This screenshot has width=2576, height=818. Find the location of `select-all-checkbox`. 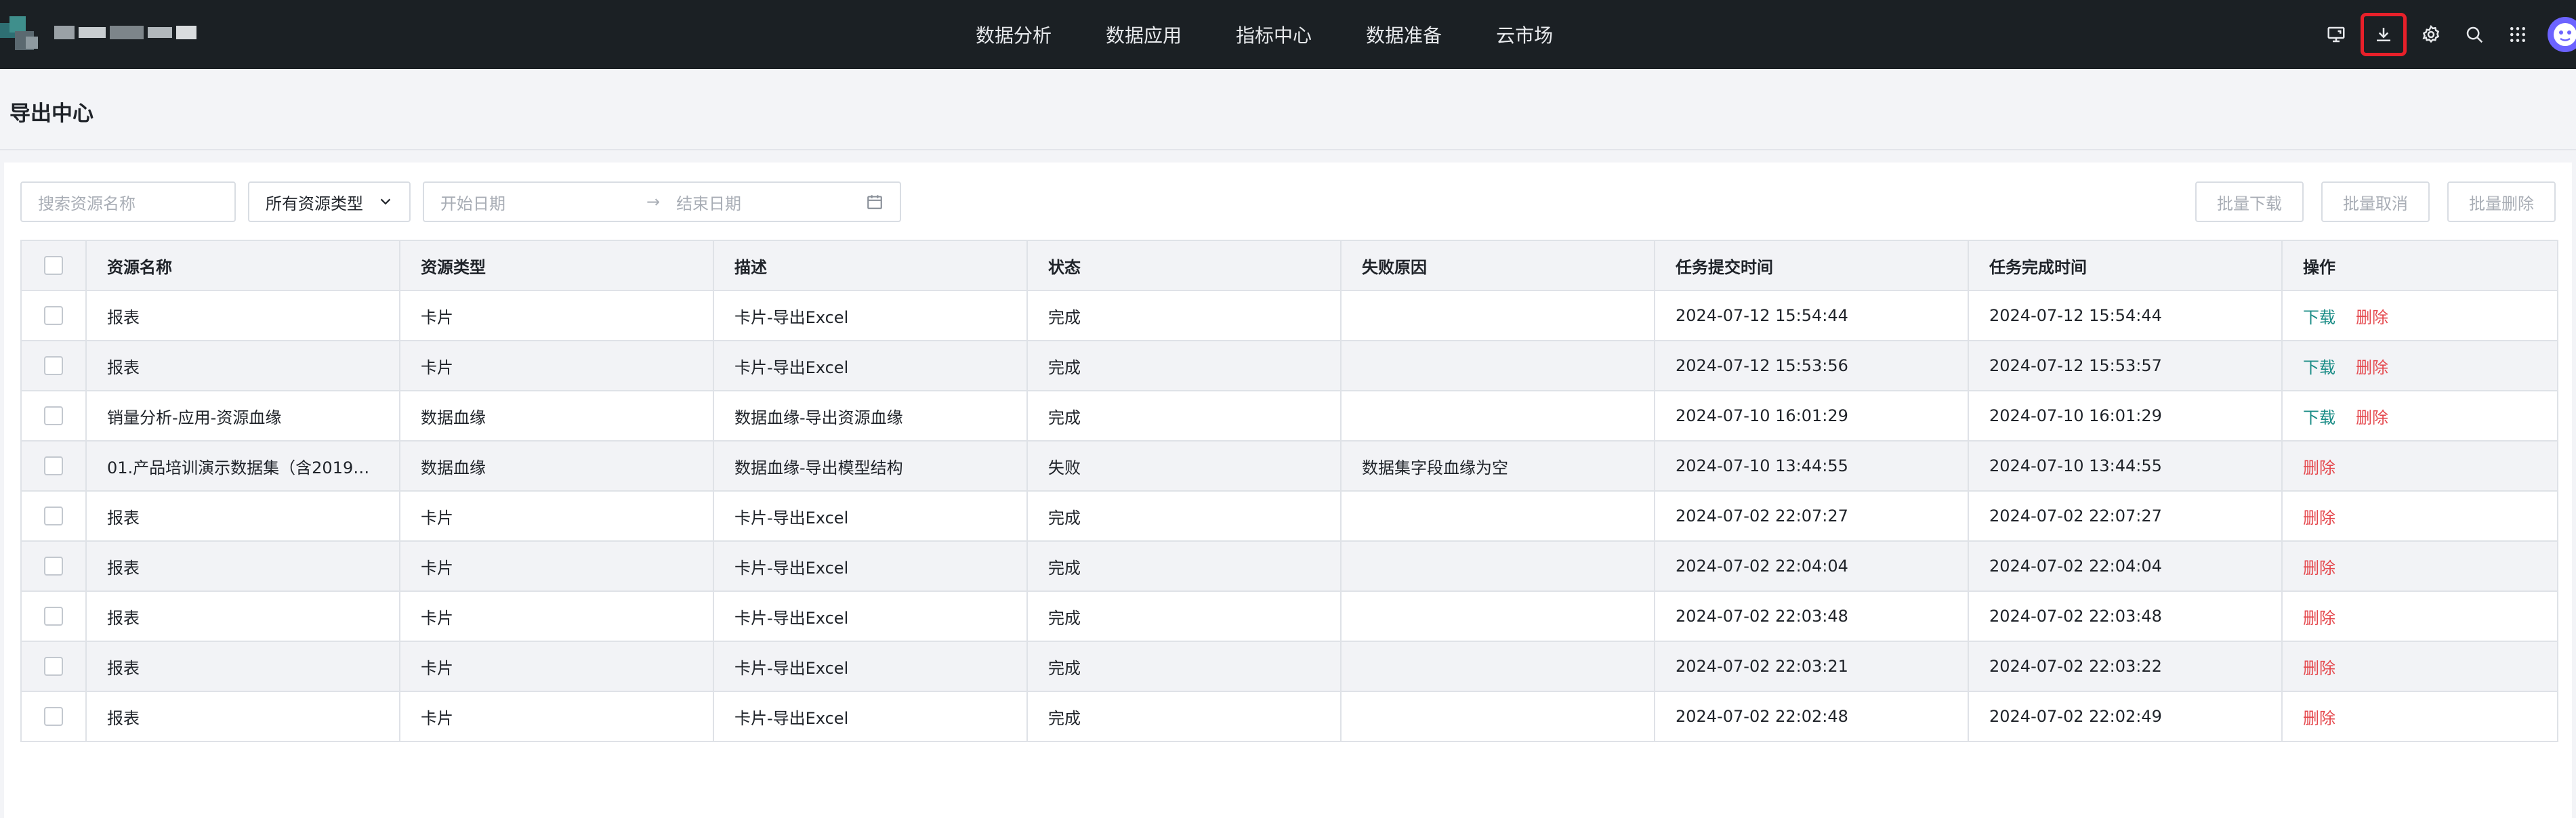

select-all-checkbox is located at coordinates (53, 265).